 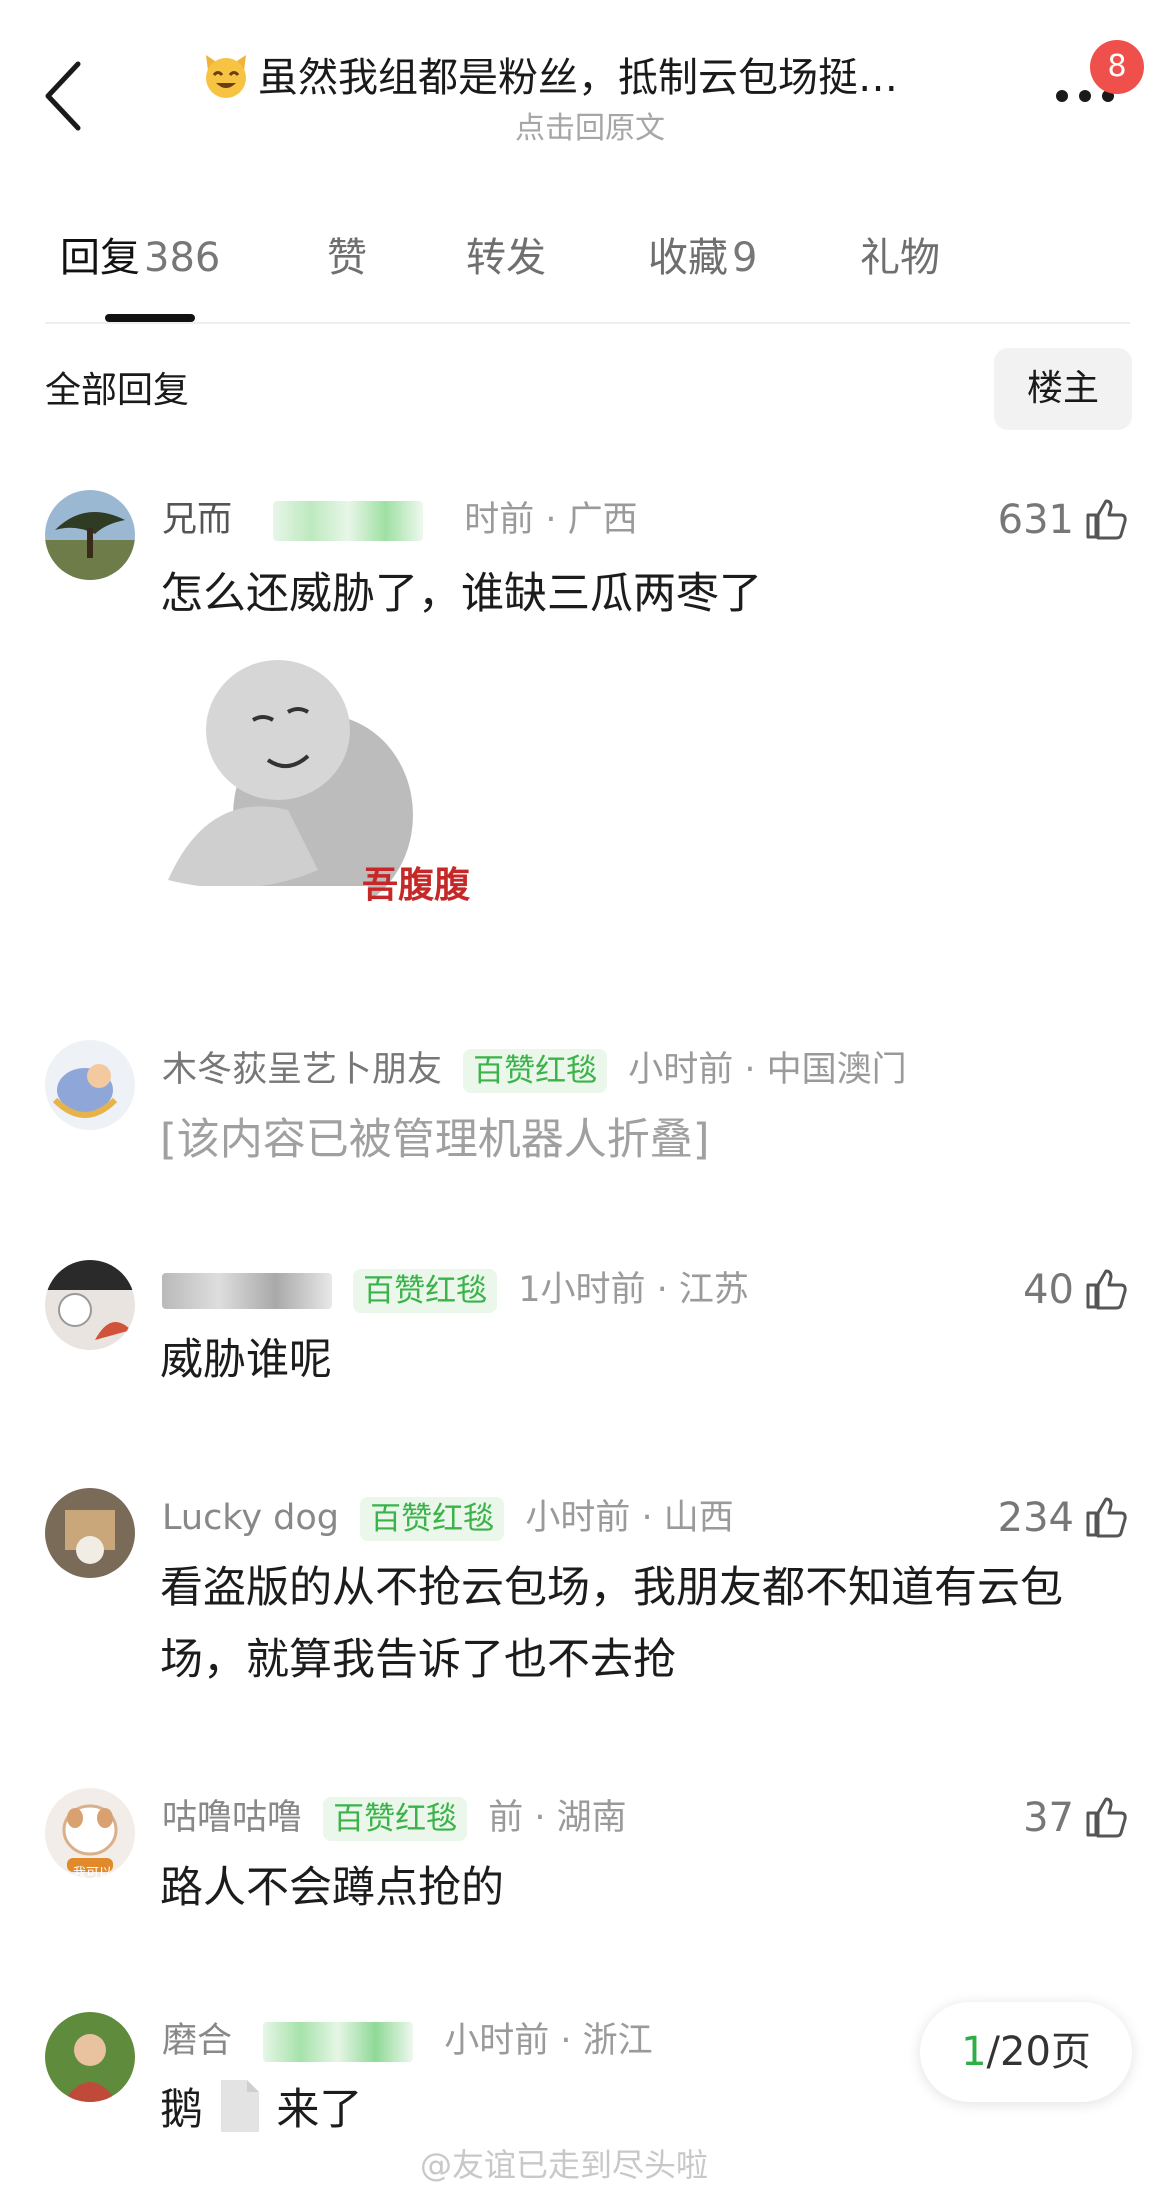 I want to click on all-replies-filter: 全部回复, so click(x=117, y=391).